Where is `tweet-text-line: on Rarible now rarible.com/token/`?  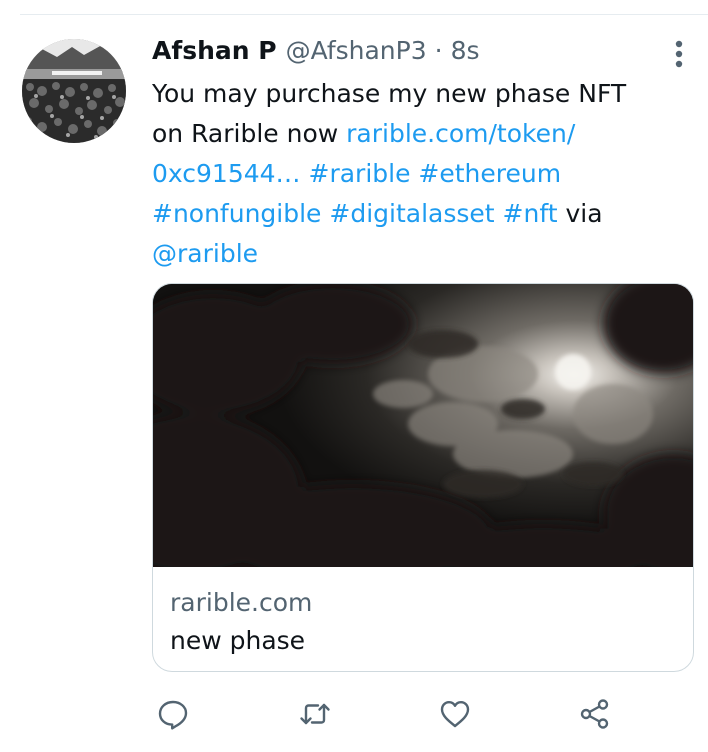 tweet-text-line: on Rarible now rarible.com/token/ is located at coordinates (412, 134).